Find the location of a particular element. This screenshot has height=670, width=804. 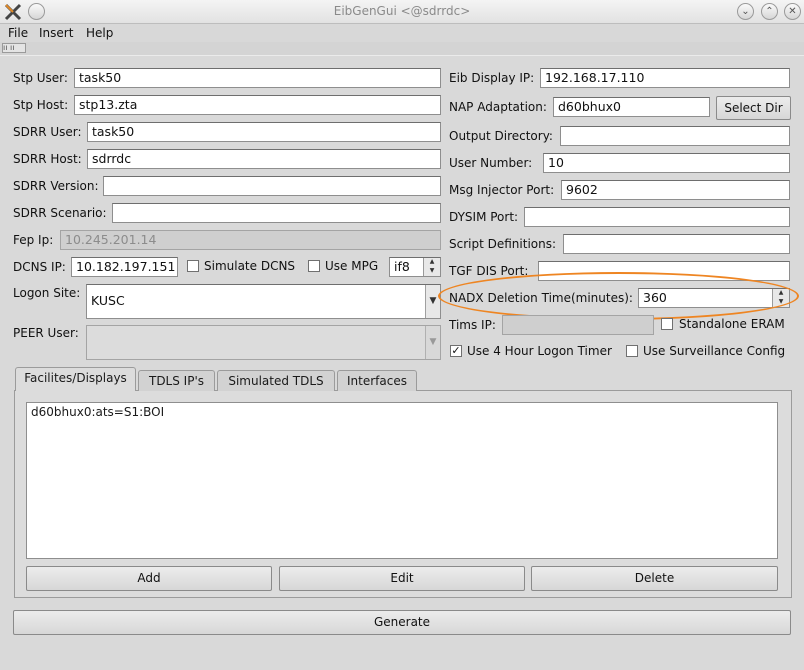

output-directory-label: Output Directory: is located at coordinates (501, 136).